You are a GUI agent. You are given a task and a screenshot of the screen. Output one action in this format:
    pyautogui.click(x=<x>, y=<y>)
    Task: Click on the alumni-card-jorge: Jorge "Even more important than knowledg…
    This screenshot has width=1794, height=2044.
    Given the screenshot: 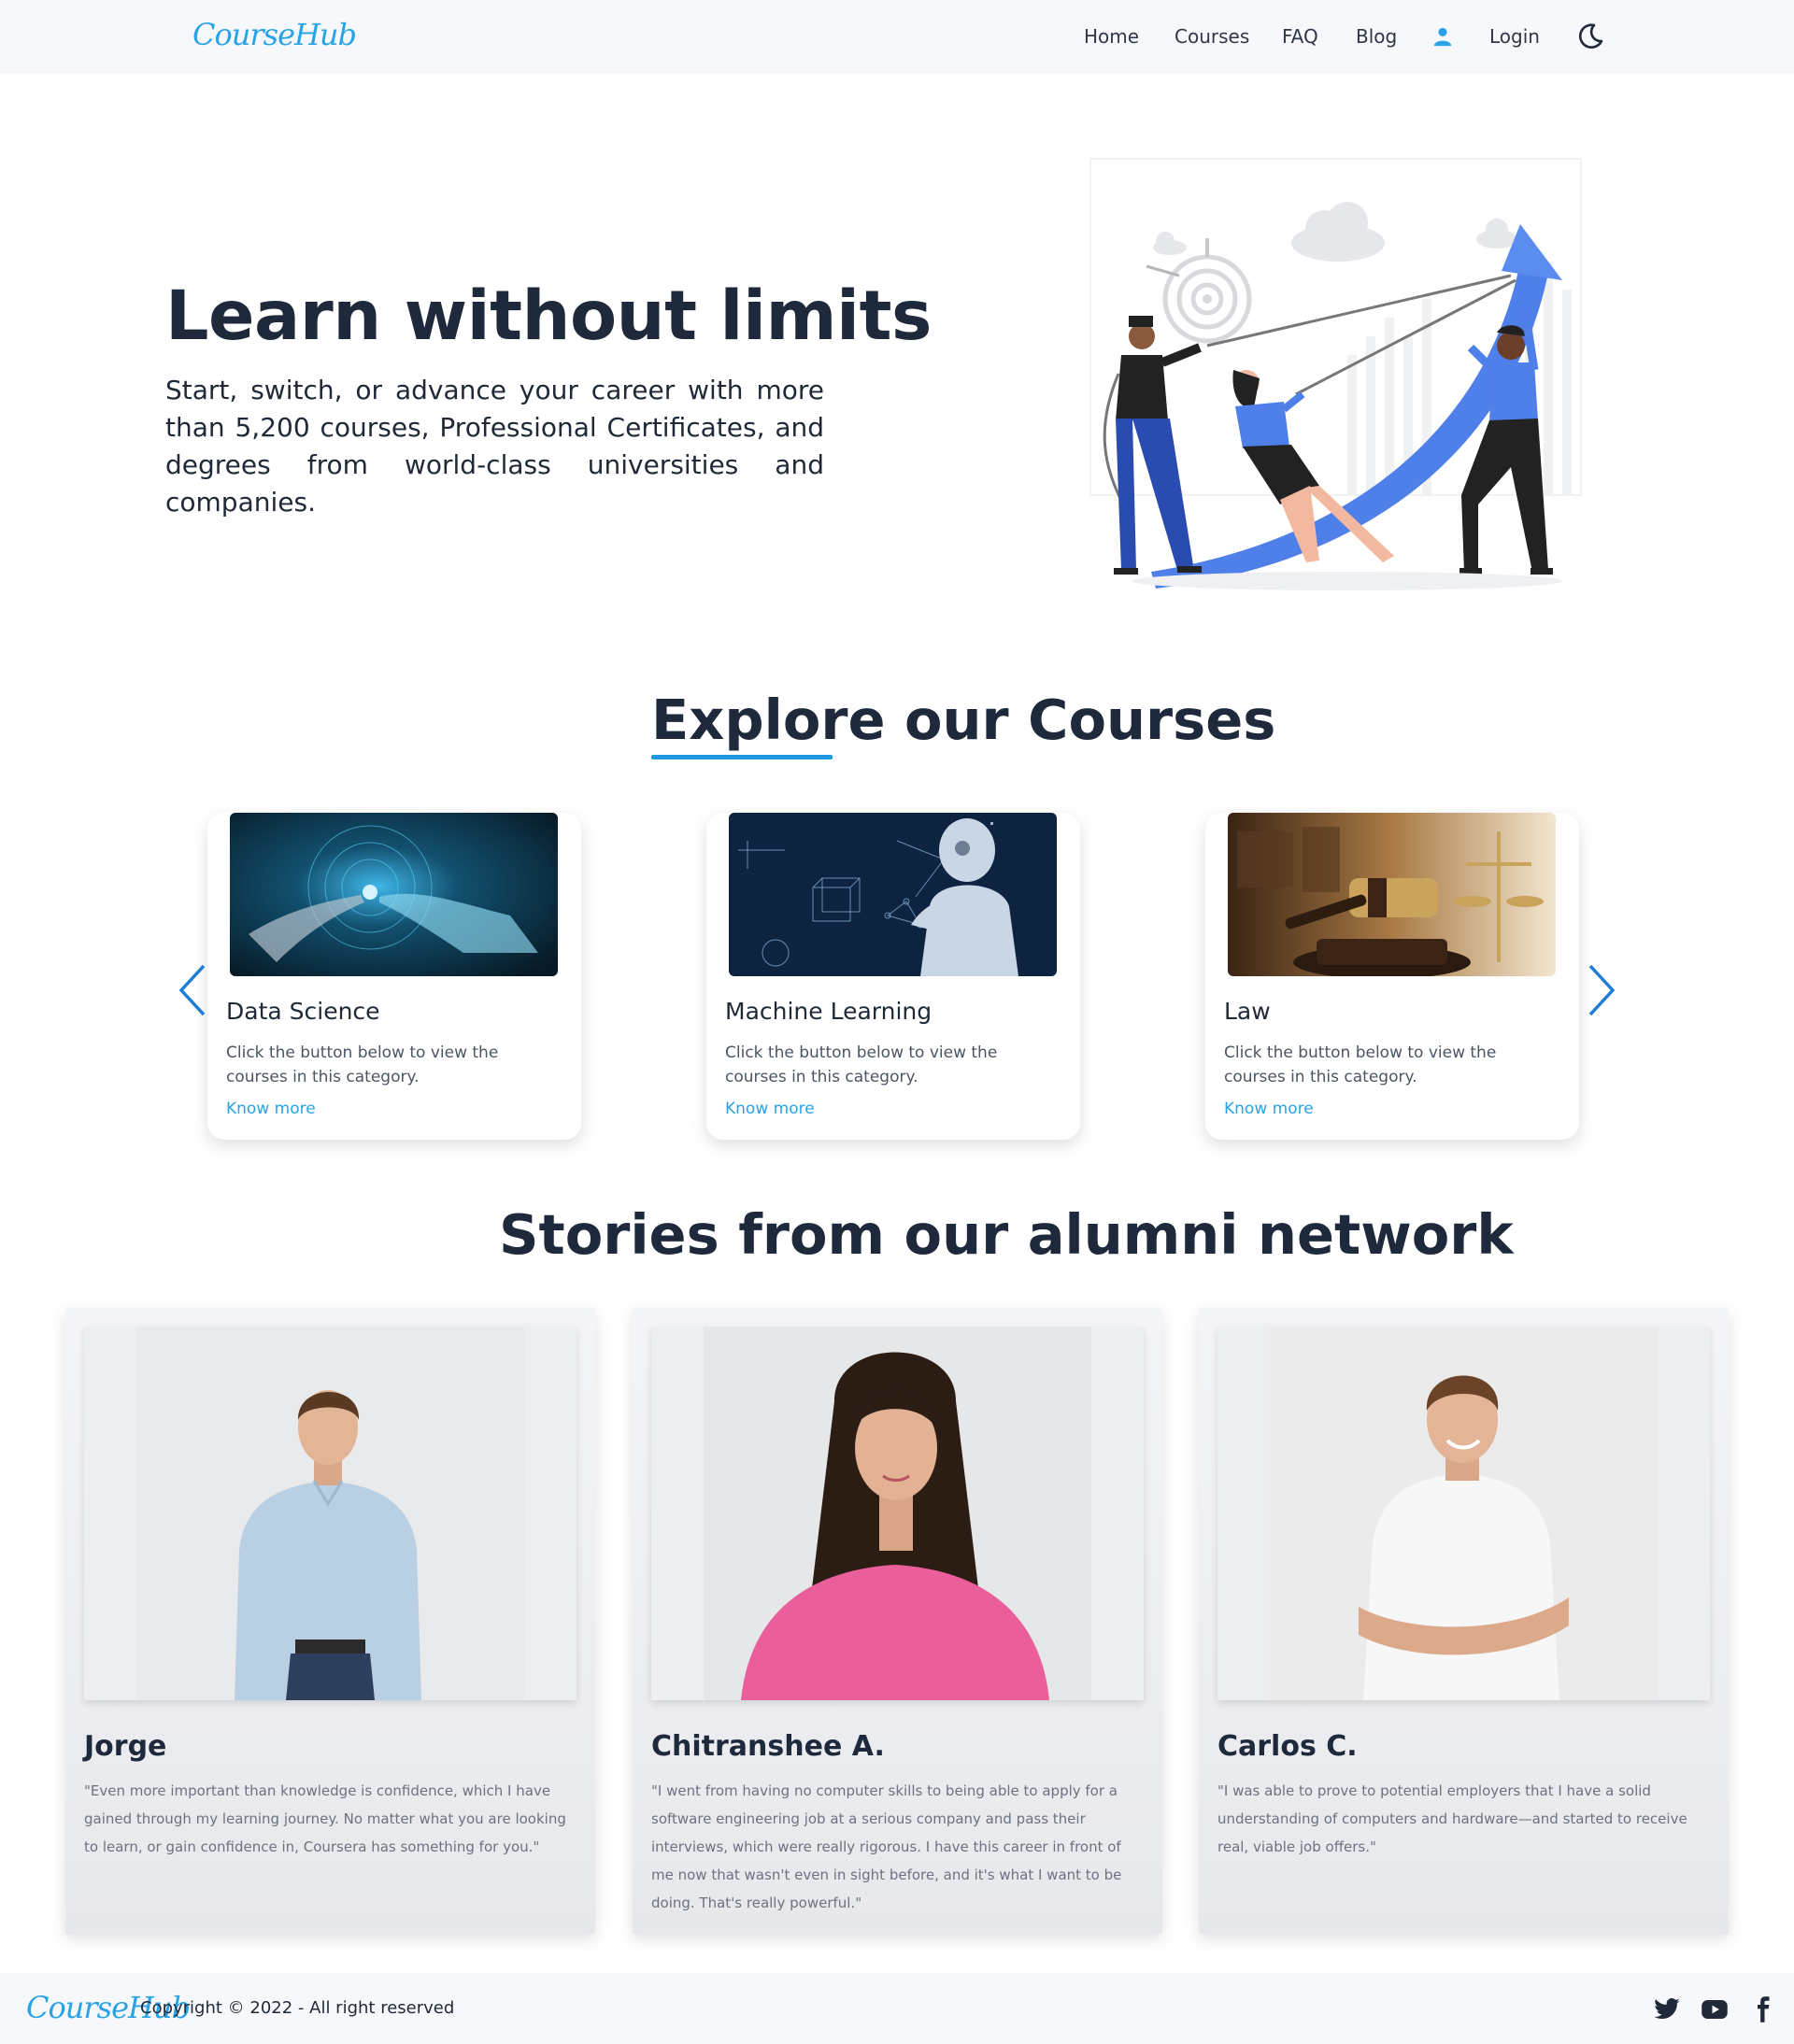 What is the action you would take?
    pyautogui.click(x=330, y=1621)
    